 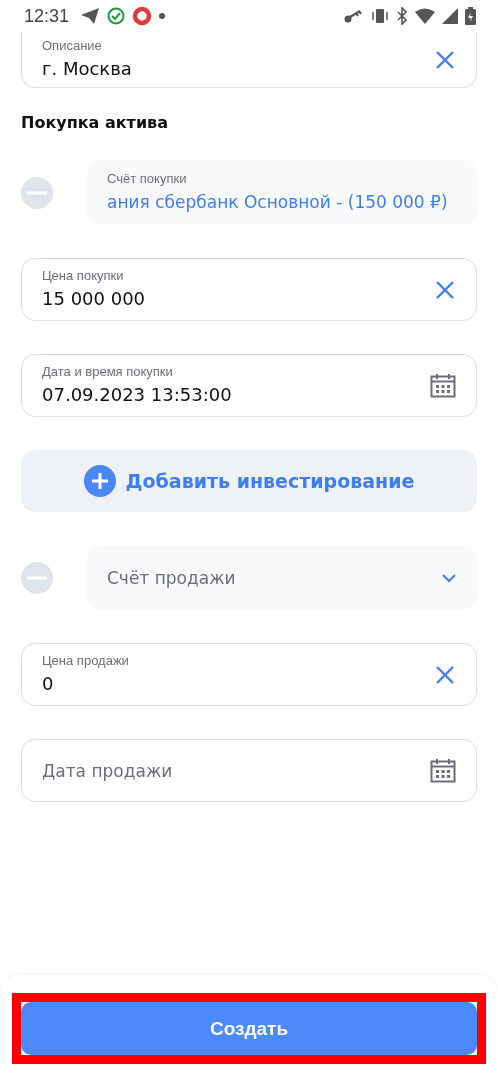 I want to click on account-dropdown: Счёт покупки ания сбербанк Основной - (150 000 ₽), so click(x=282, y=192).